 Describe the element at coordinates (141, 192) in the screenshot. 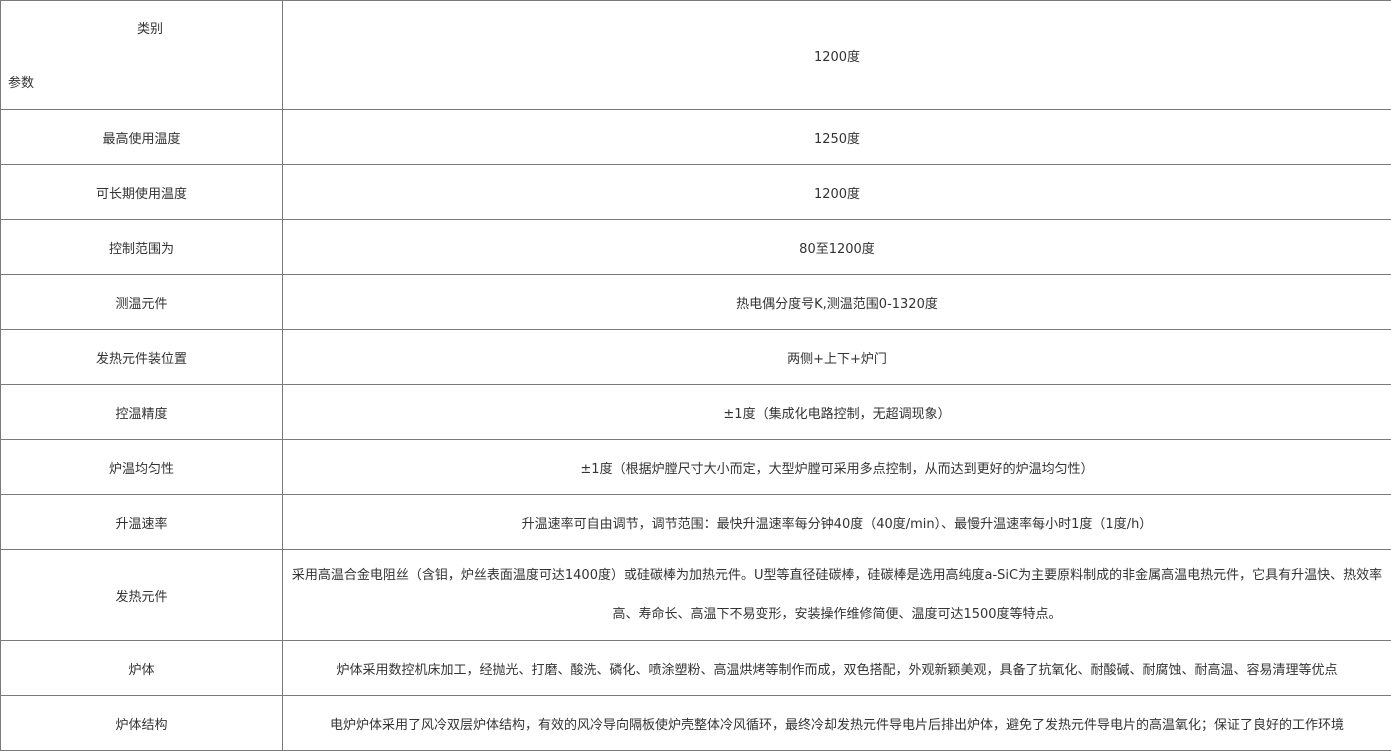

I see `row-label: 可长期使用温度` at that location.